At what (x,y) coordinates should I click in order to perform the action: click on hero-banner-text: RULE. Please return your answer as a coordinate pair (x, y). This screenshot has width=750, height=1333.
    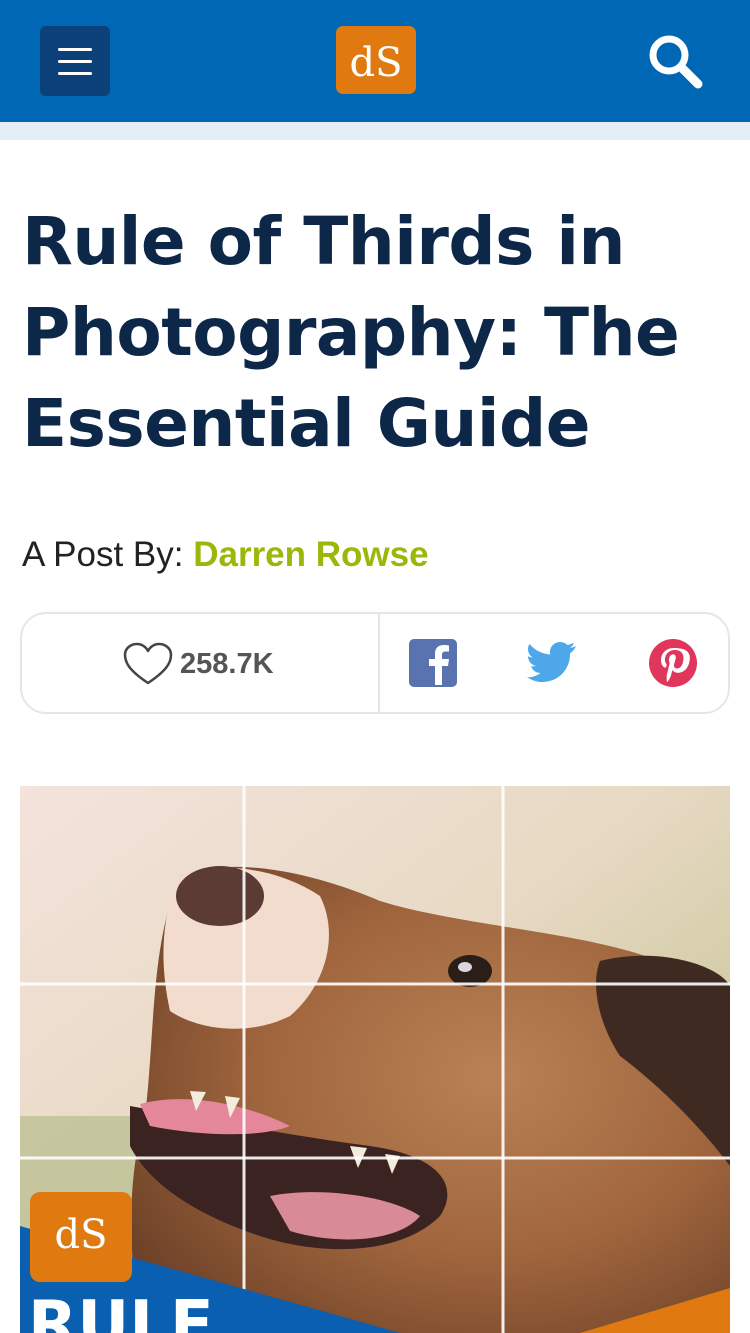
    Looking at the image, I should click on (121, 1310).